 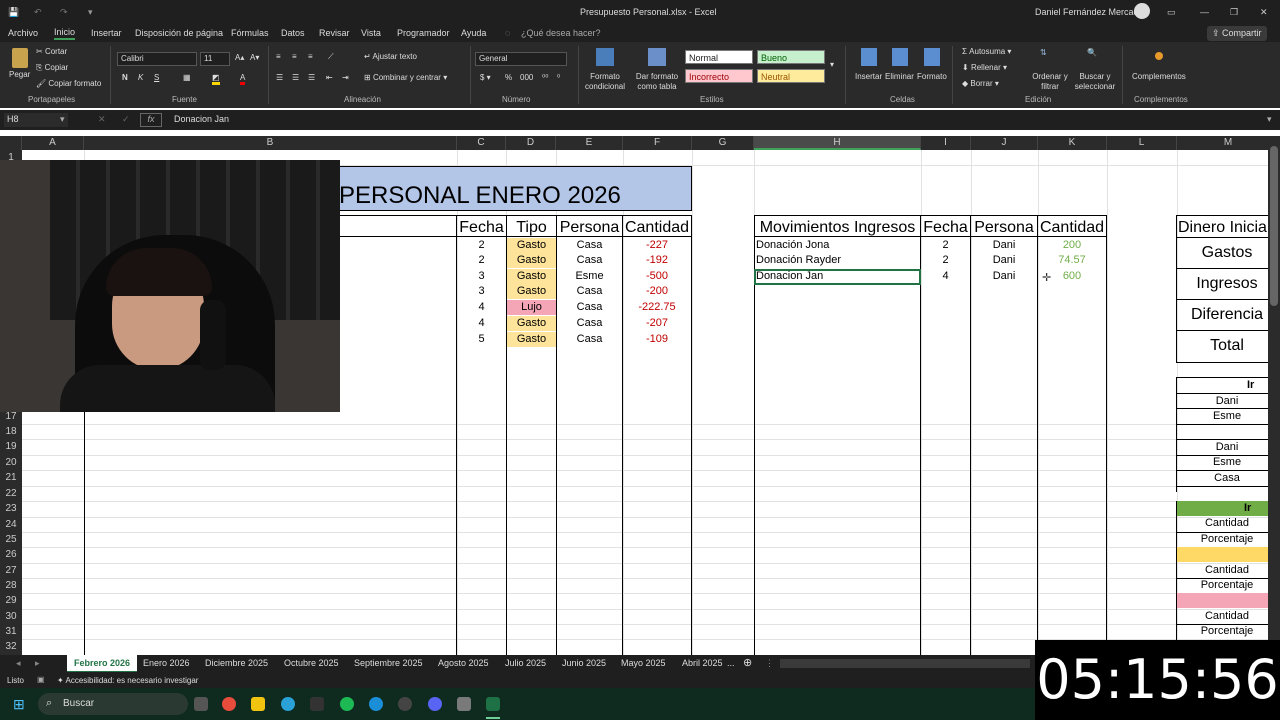 I want to click on user-name: Daniel Fernández Mercado, so click(x=1089, y=12).